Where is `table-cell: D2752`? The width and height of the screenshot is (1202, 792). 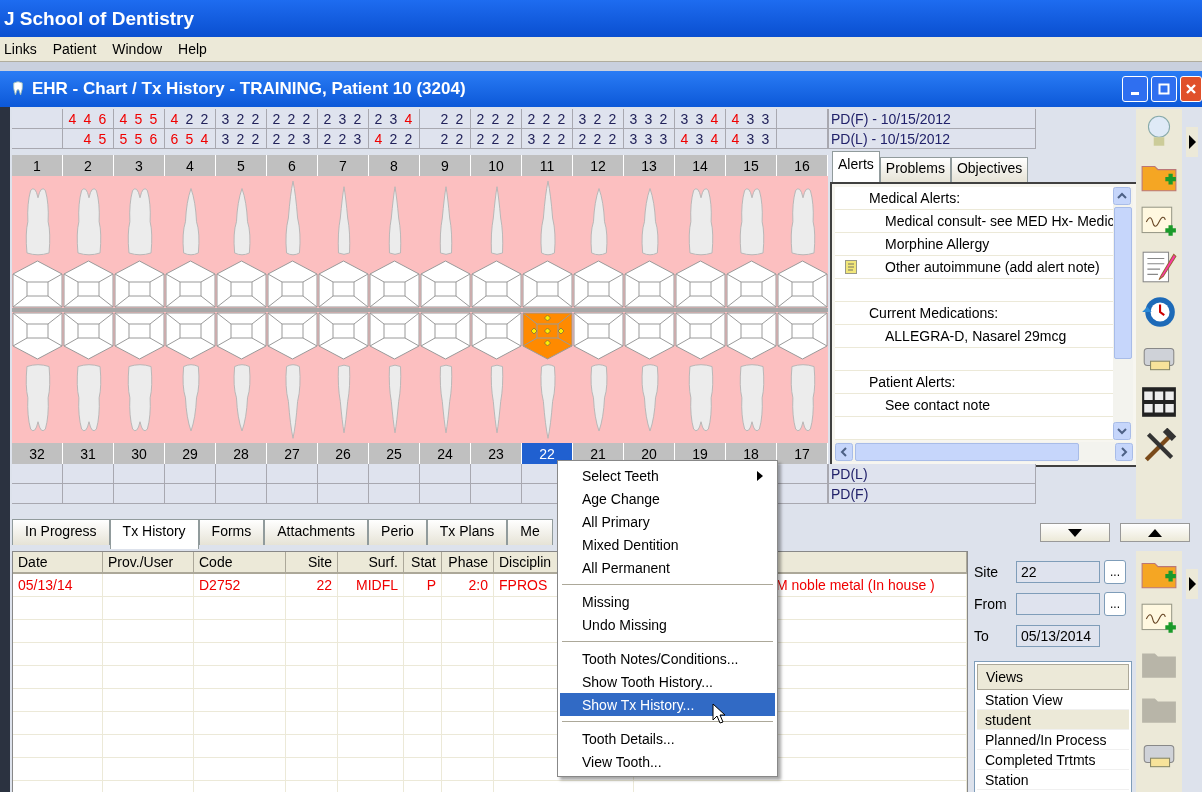 table-cell: D2752 is located at coordinates (240, 585).